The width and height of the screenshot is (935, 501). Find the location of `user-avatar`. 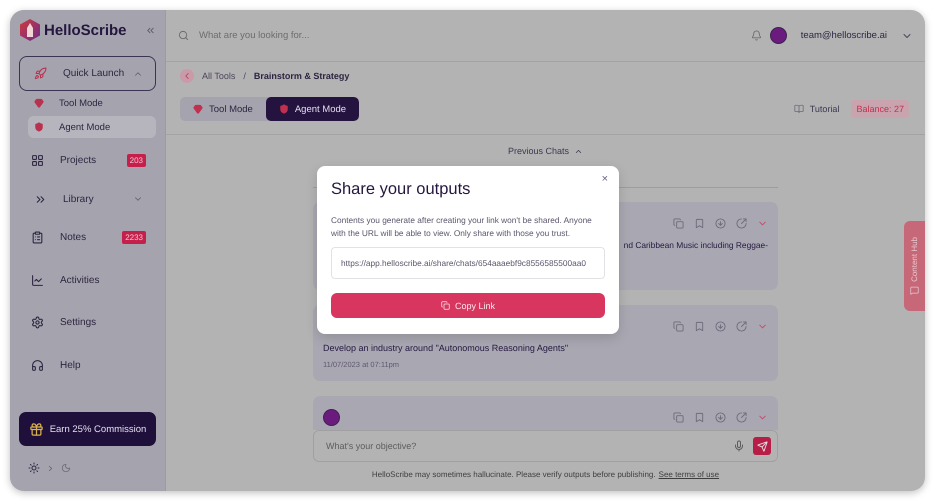

user-avatar is located at coordinates (778, 35).